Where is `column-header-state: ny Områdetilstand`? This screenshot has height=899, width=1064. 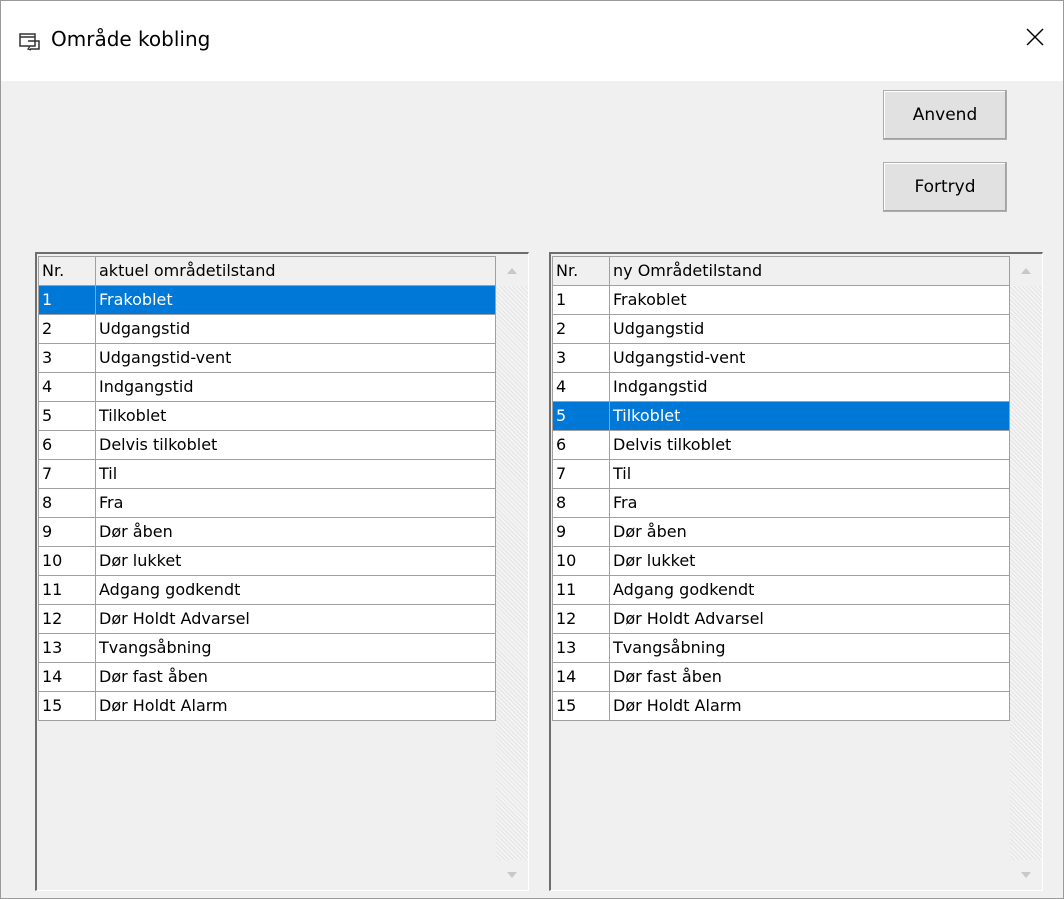 column-header-state: ny Områdetilstand is located at coordinates (809, 271).